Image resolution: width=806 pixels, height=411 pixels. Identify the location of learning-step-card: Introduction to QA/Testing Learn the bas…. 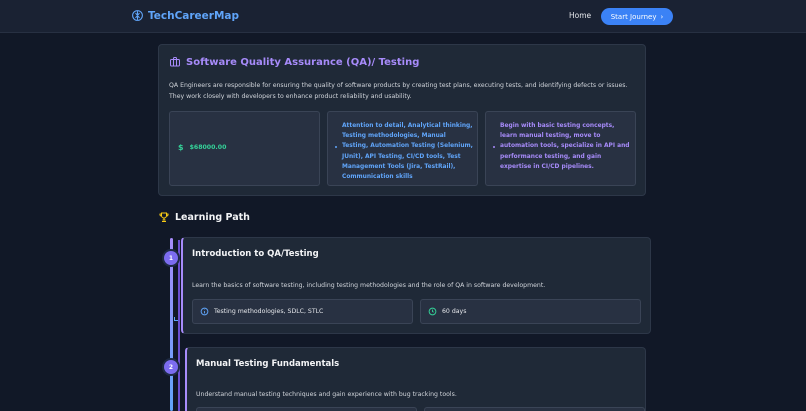
(416, 285).